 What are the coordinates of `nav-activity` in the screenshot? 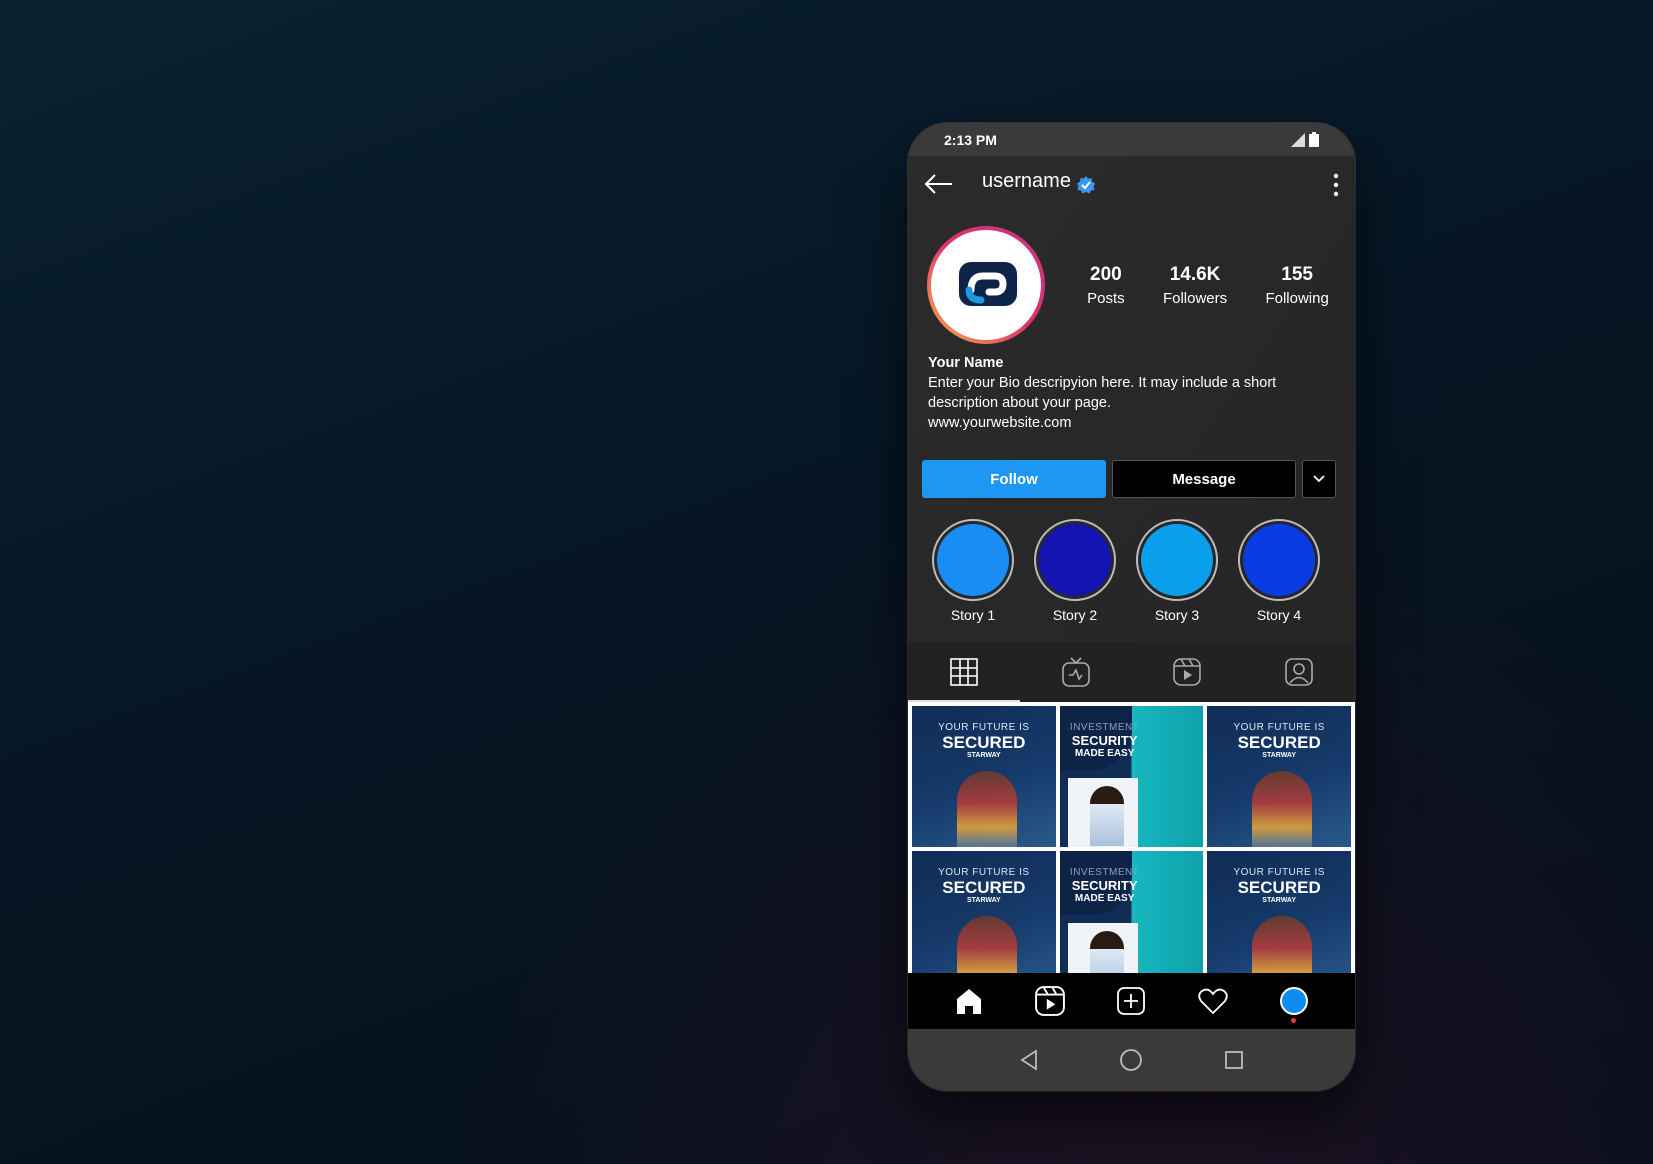 It's located at (1213, 1001).